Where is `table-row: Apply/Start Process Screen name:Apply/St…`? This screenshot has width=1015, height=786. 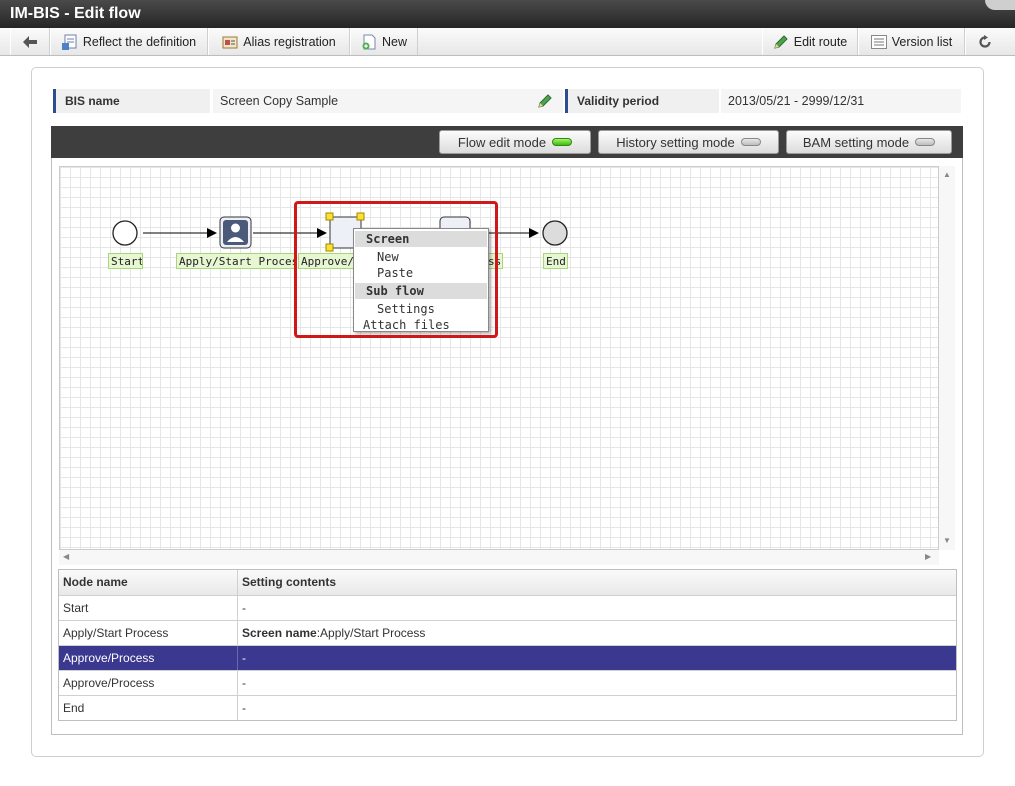 table-row: Apply/Start Process Screen name:Apply/St… is located at coordinates (507, 632).